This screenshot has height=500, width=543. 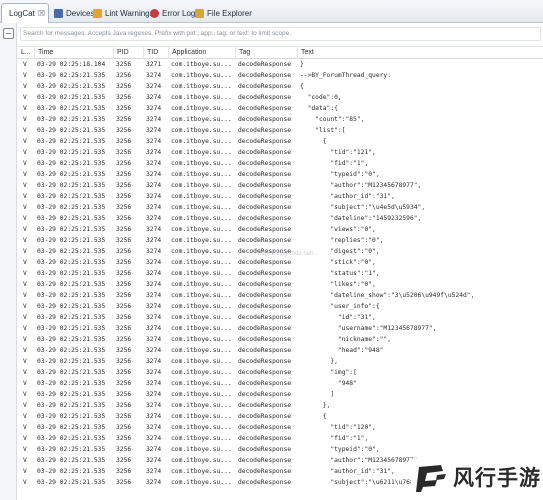 I want to click on tab-logcat: LogCat ☒, so click(x=25, y=13).